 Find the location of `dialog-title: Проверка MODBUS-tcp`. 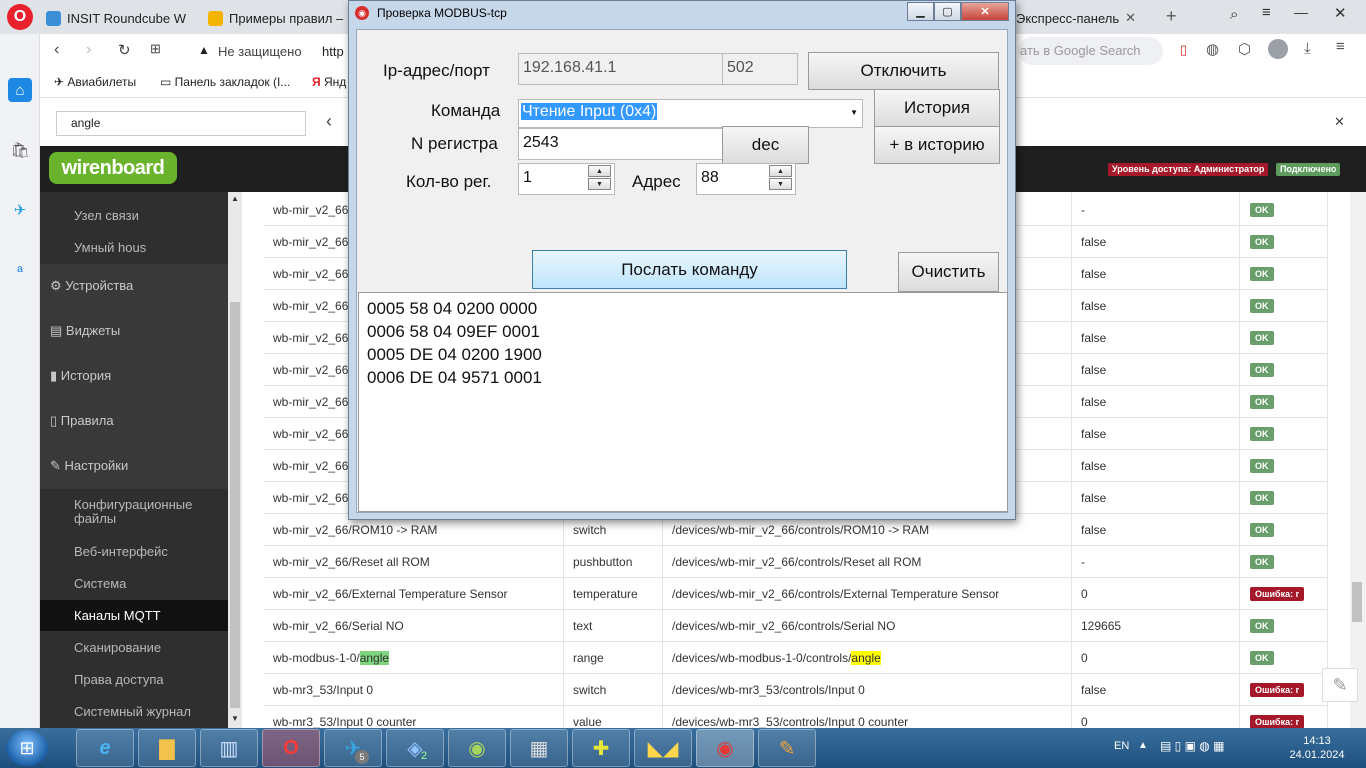

dialog-title: Проверка MODBUS-tcp is located at coordinates (442, 13).